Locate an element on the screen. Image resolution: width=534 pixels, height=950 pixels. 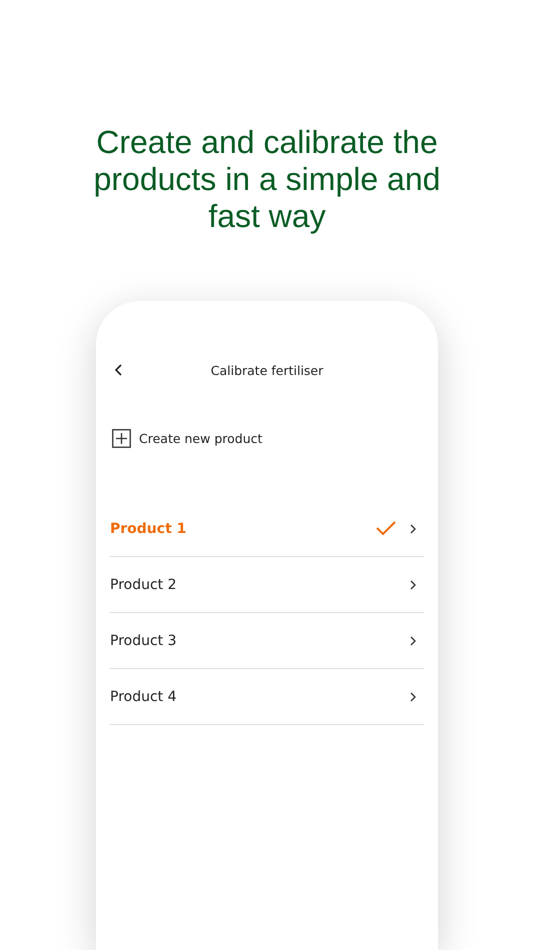
screen-title: Calibrate fertiliser is located at coordinates (267, 370).